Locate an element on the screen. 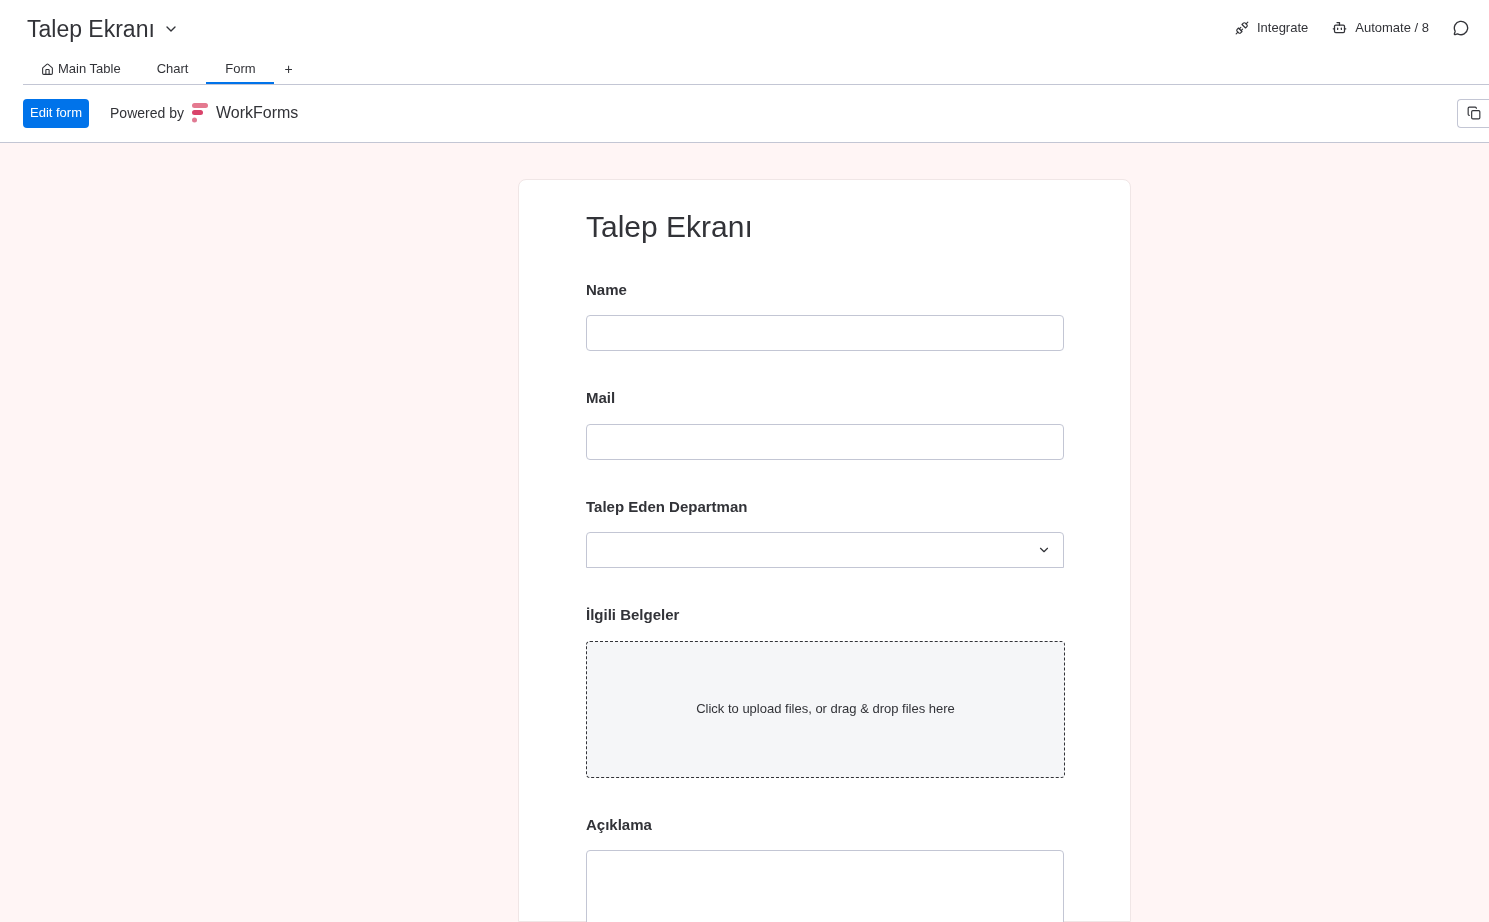  file-drop-zone: Click to upload files, or drag & drop files here is located at coordinates (825, 709).